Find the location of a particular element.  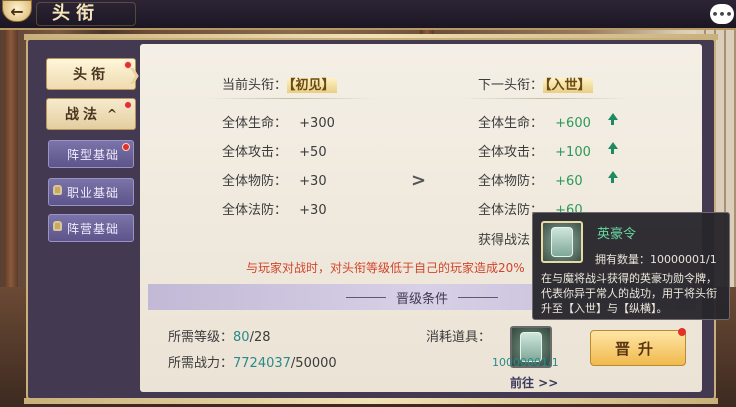

tab-tactics: 战法 ^ is located at coordinates (91, 114).